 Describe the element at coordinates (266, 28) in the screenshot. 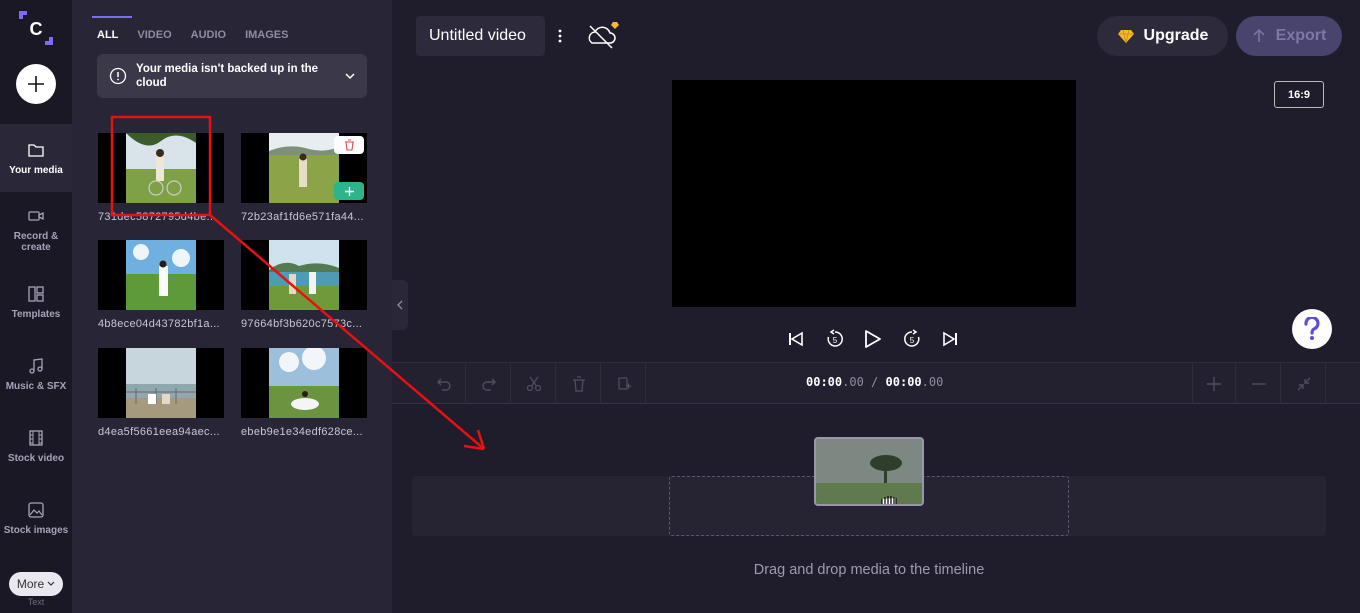

I see `tab-images: IMAGES` at that location.